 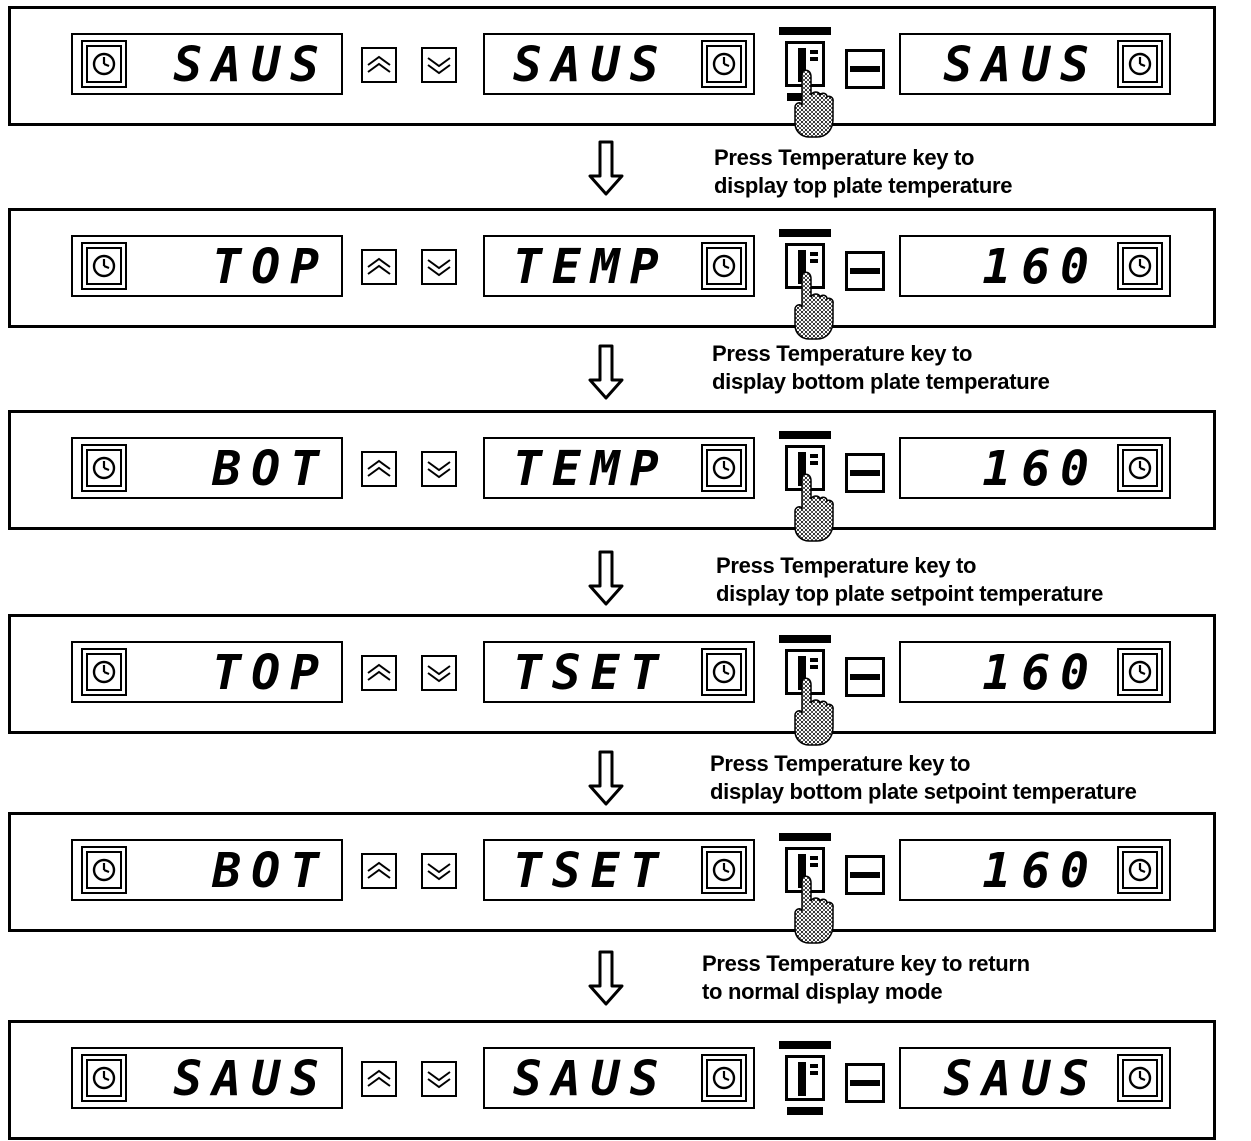 I want to click on control-panel-2: TOP TEMP 160, so click(x=612, y=274).